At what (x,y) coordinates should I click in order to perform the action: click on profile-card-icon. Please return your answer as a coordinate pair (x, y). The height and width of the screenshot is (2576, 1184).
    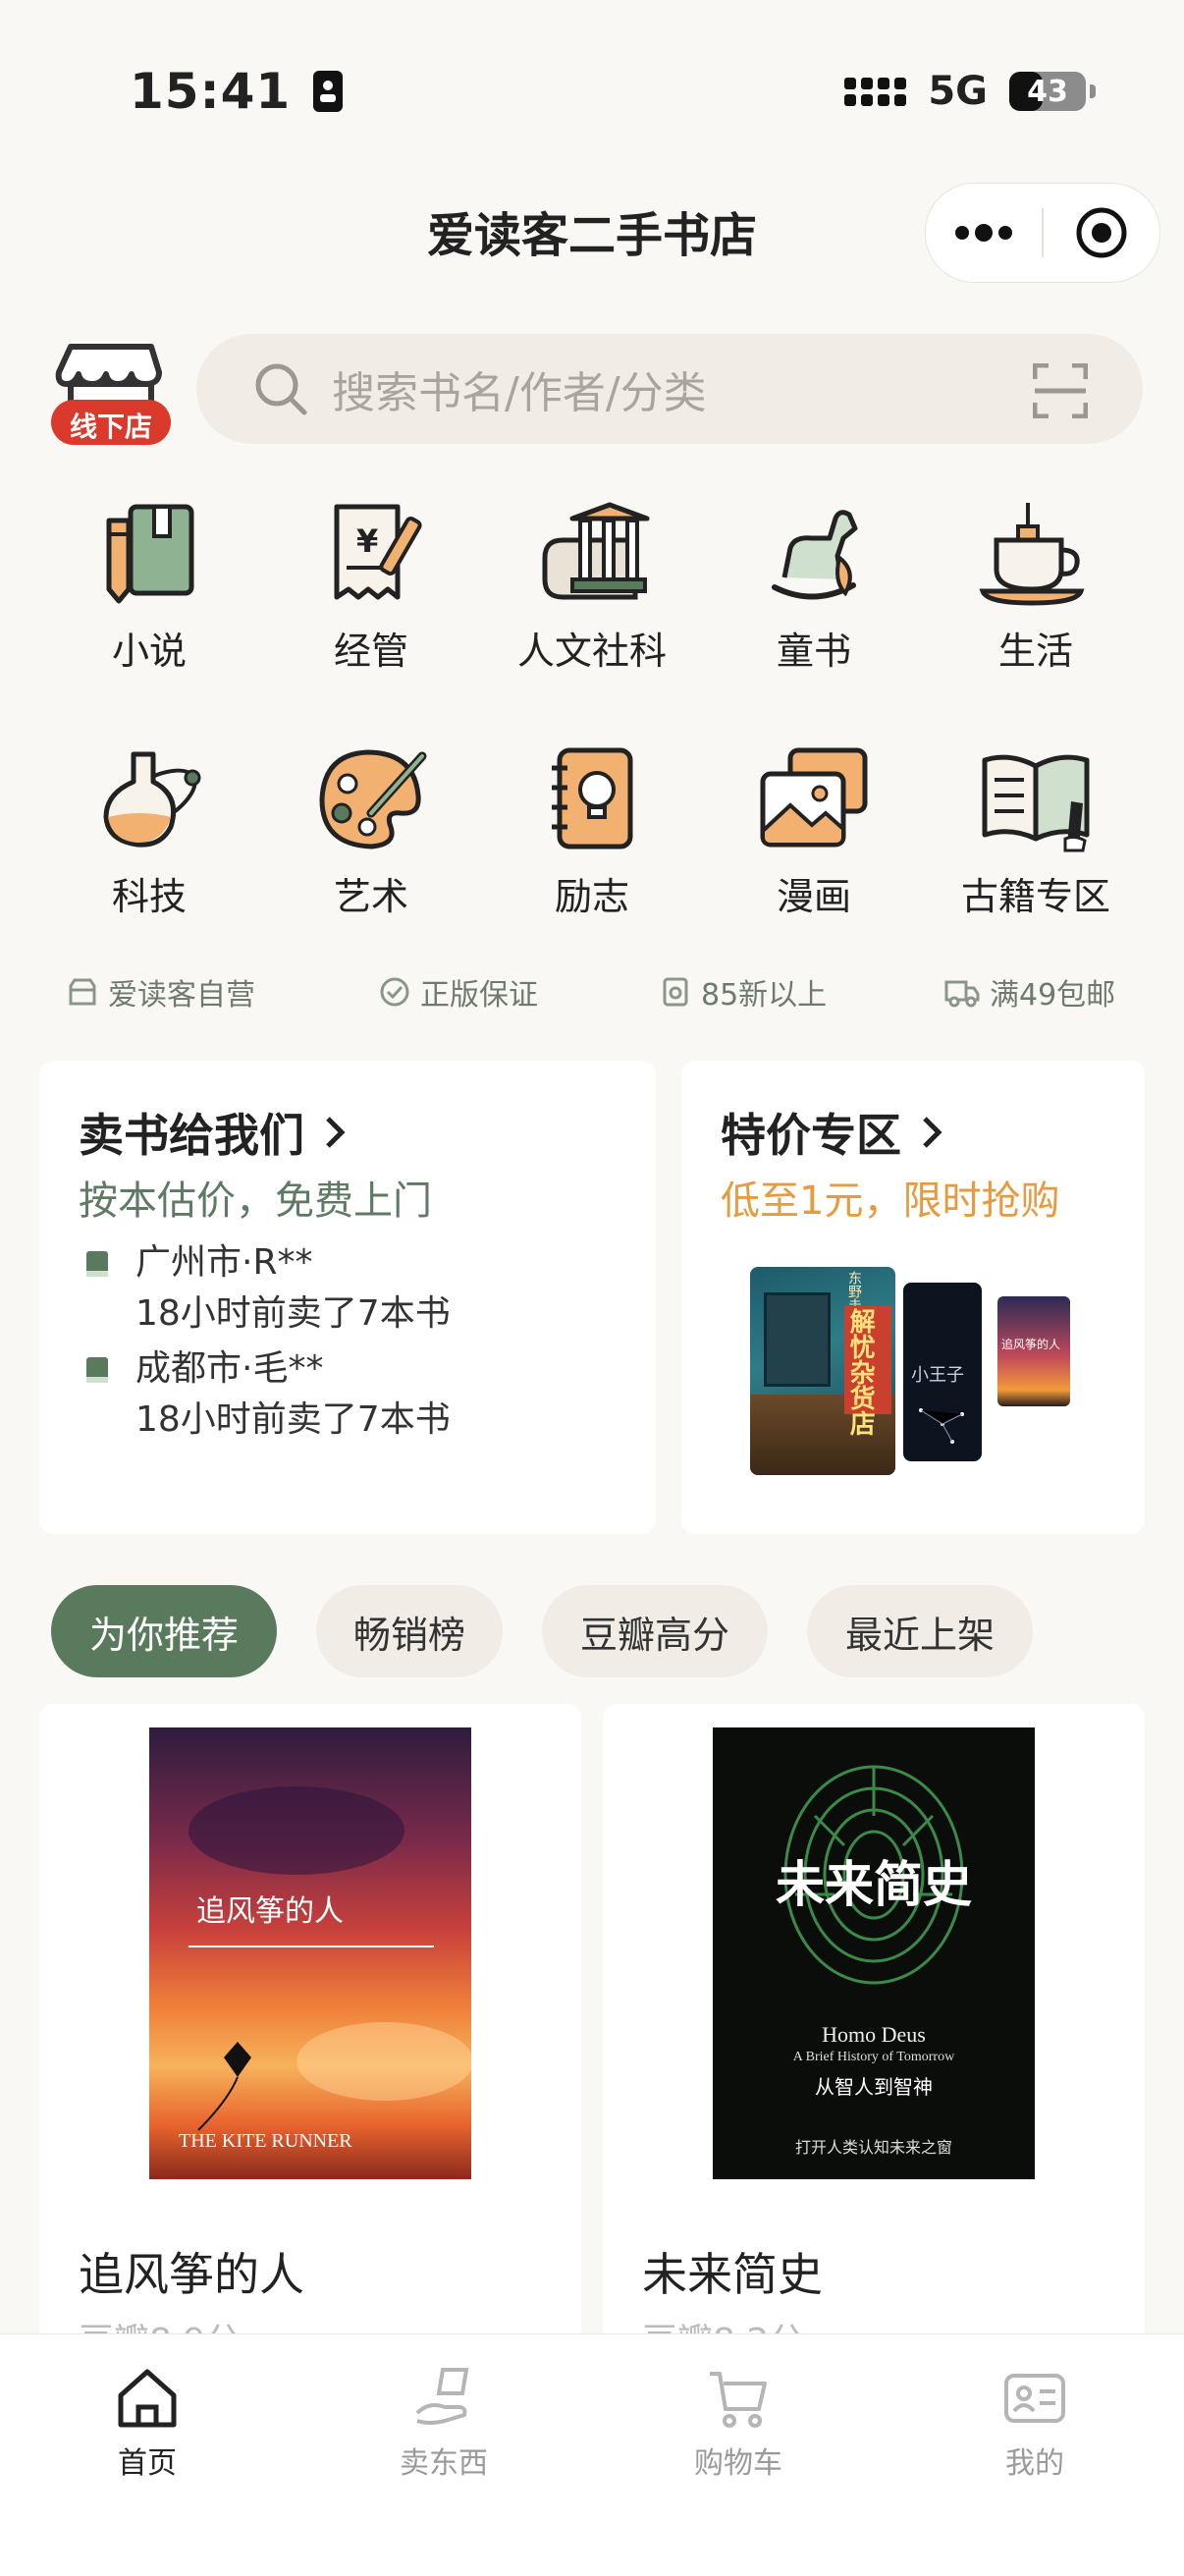
    Looking at the image, I should click on (1034, 2398).